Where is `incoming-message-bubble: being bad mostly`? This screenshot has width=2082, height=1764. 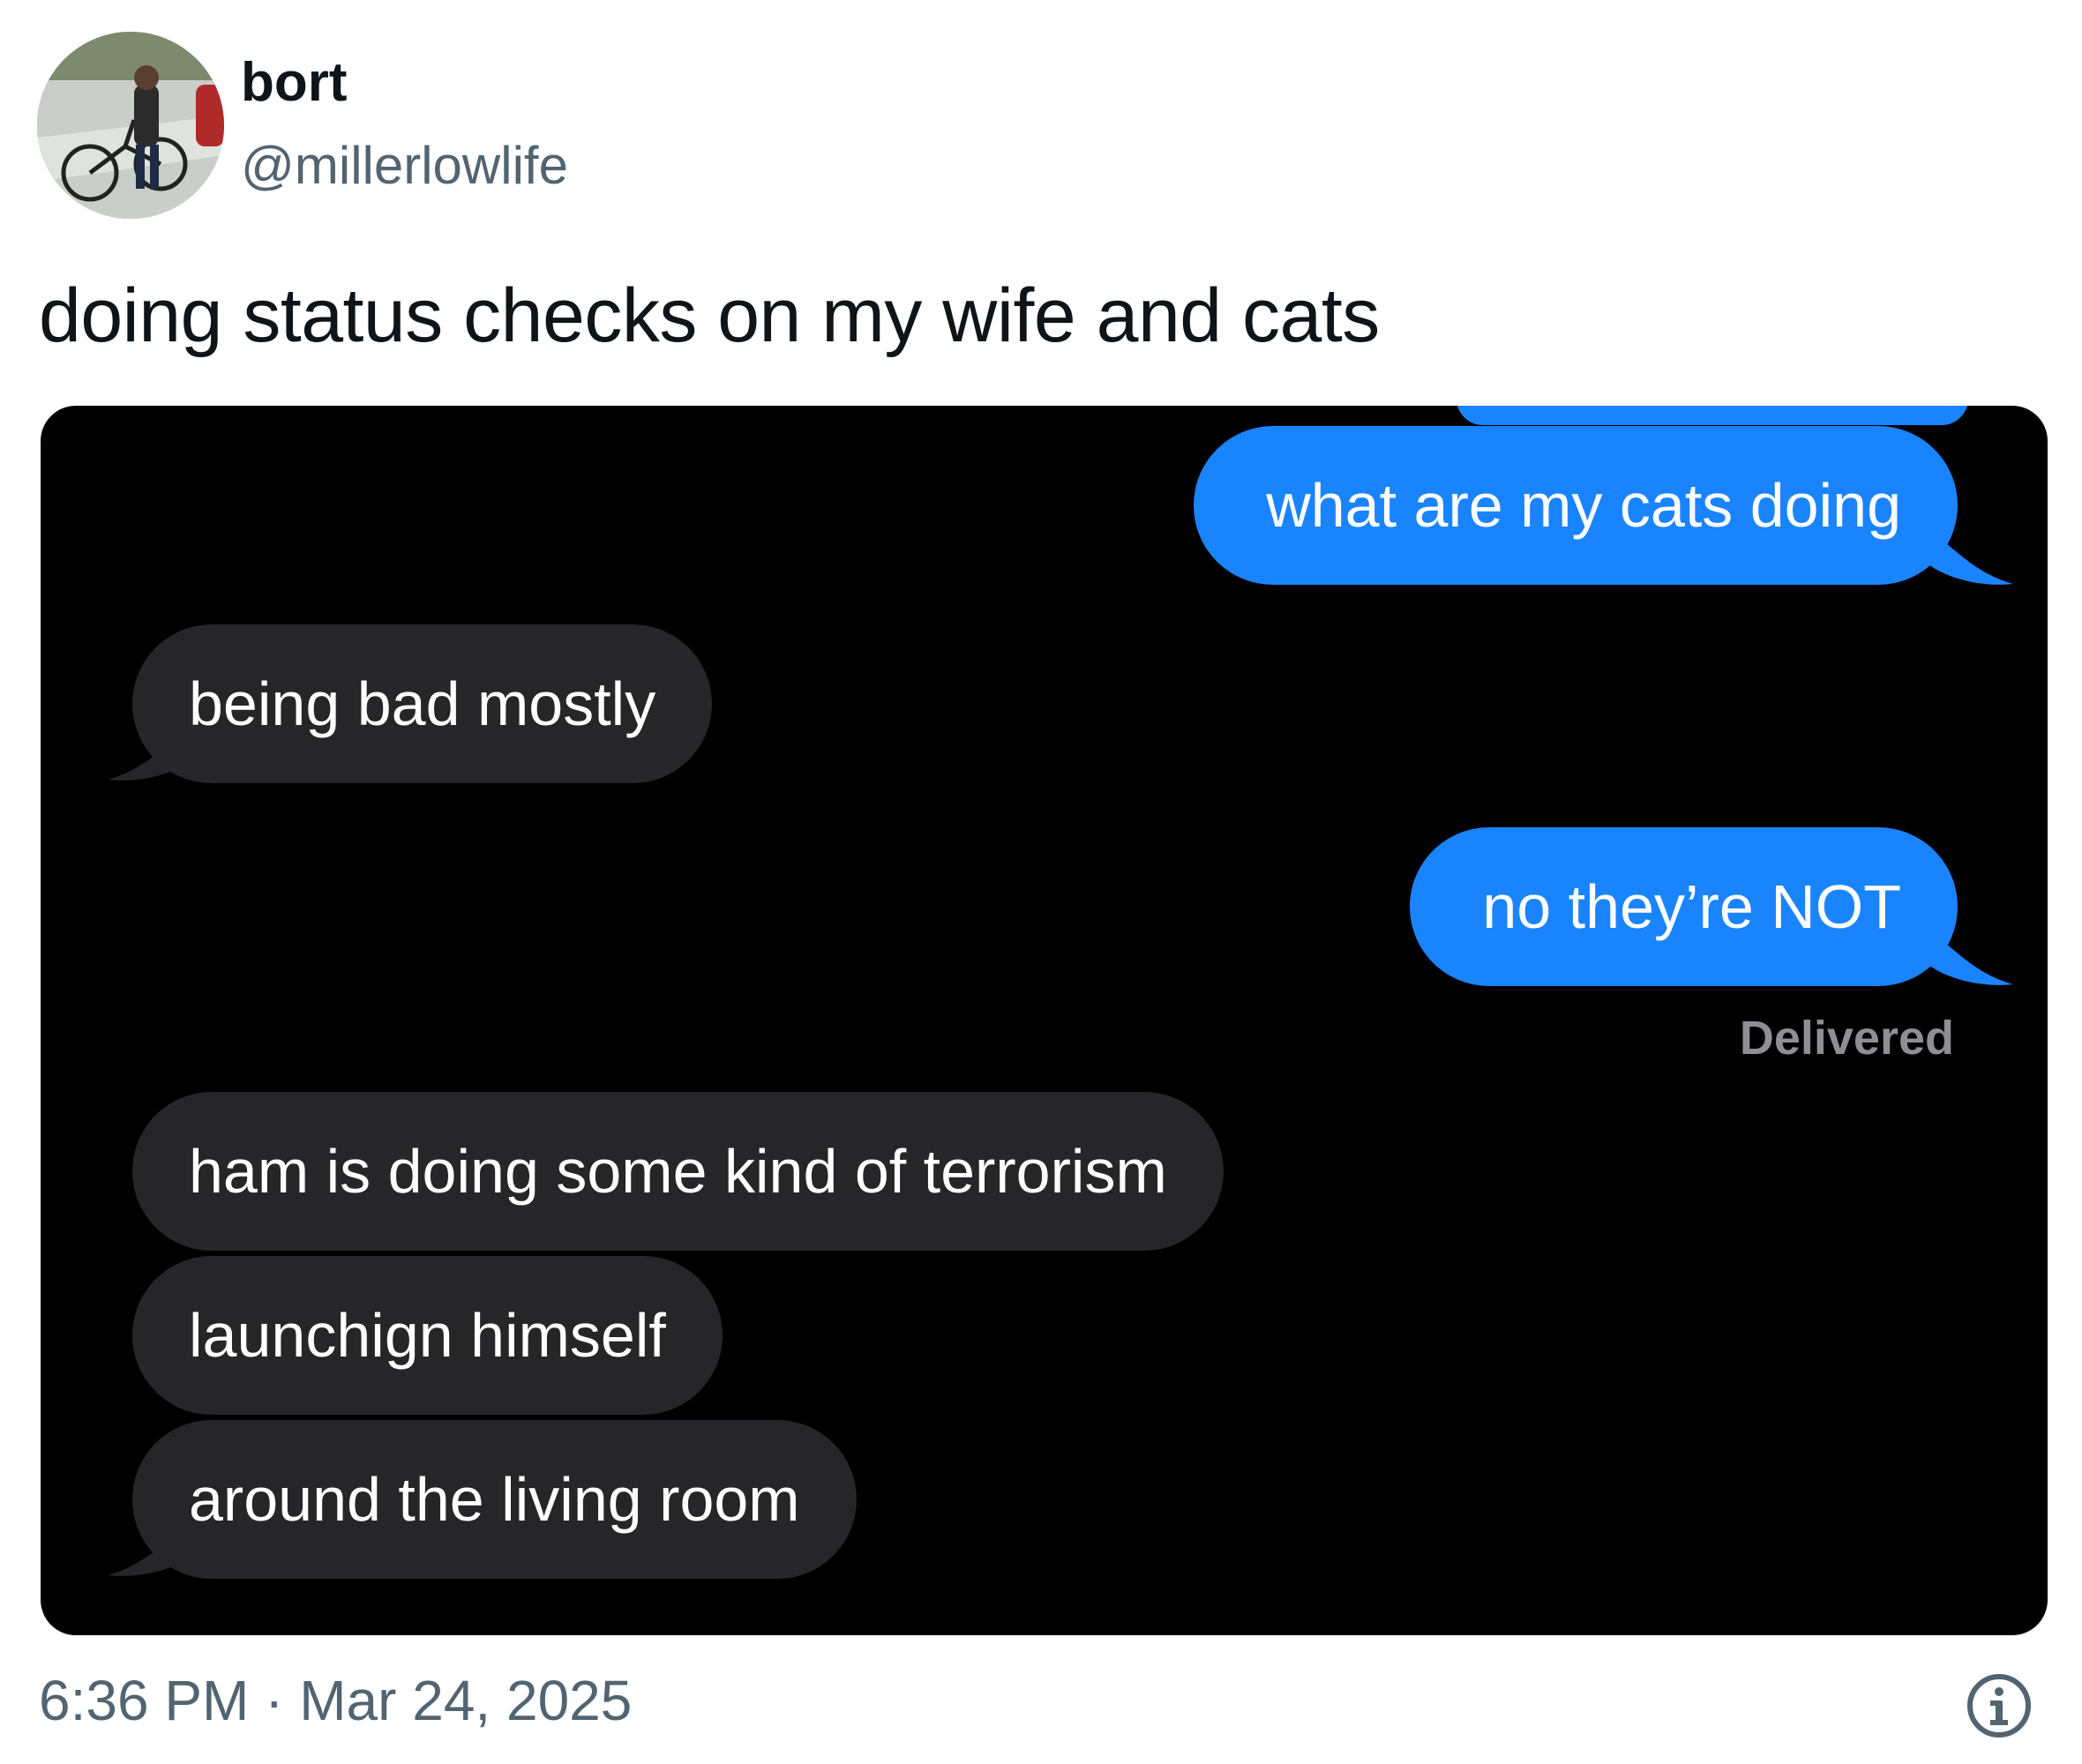 incoming-message-bubble: being bad mostly is located at coordinates (423, 703).